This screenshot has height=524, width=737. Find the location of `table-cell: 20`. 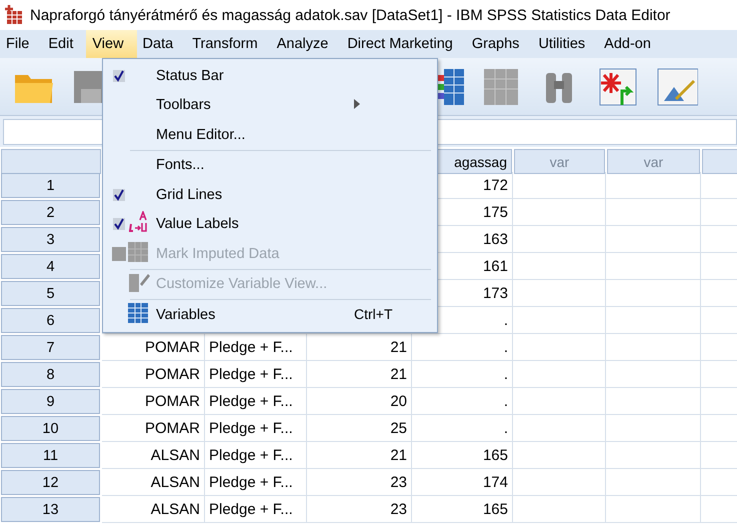

table-cell: 20 is located at coordinates (359, 401).